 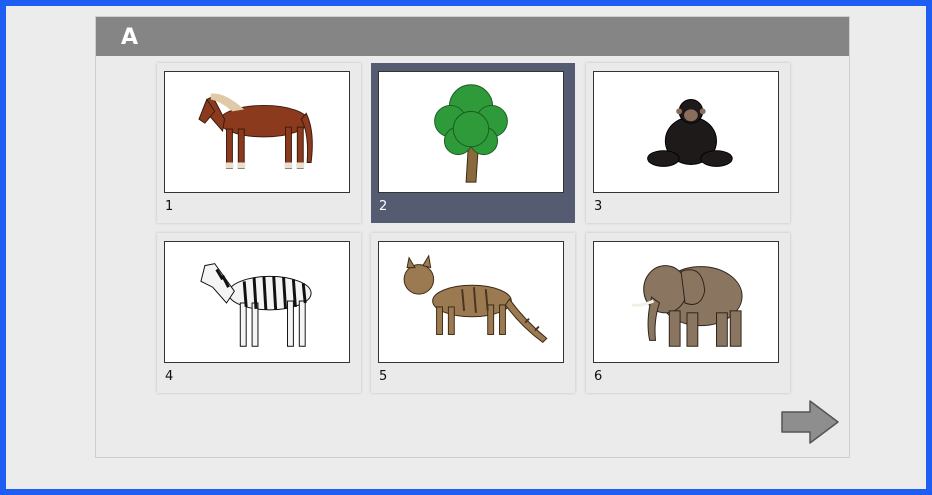 I want to click on wild-cat-image, so click(x=471, y=302).